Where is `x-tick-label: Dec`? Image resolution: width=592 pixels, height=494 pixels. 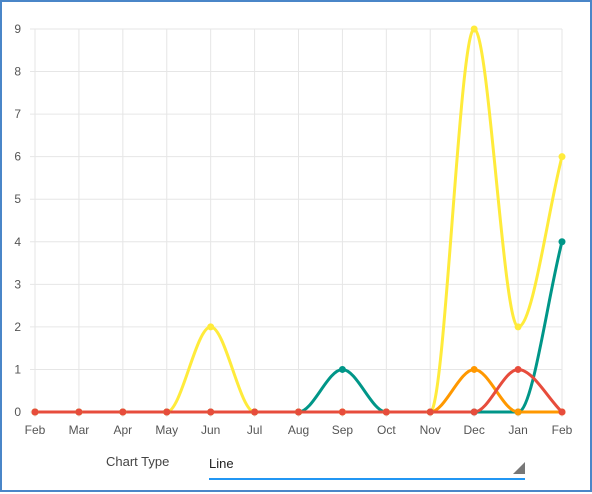 x-tick-label: Dec is located at coordinates (473, 430).